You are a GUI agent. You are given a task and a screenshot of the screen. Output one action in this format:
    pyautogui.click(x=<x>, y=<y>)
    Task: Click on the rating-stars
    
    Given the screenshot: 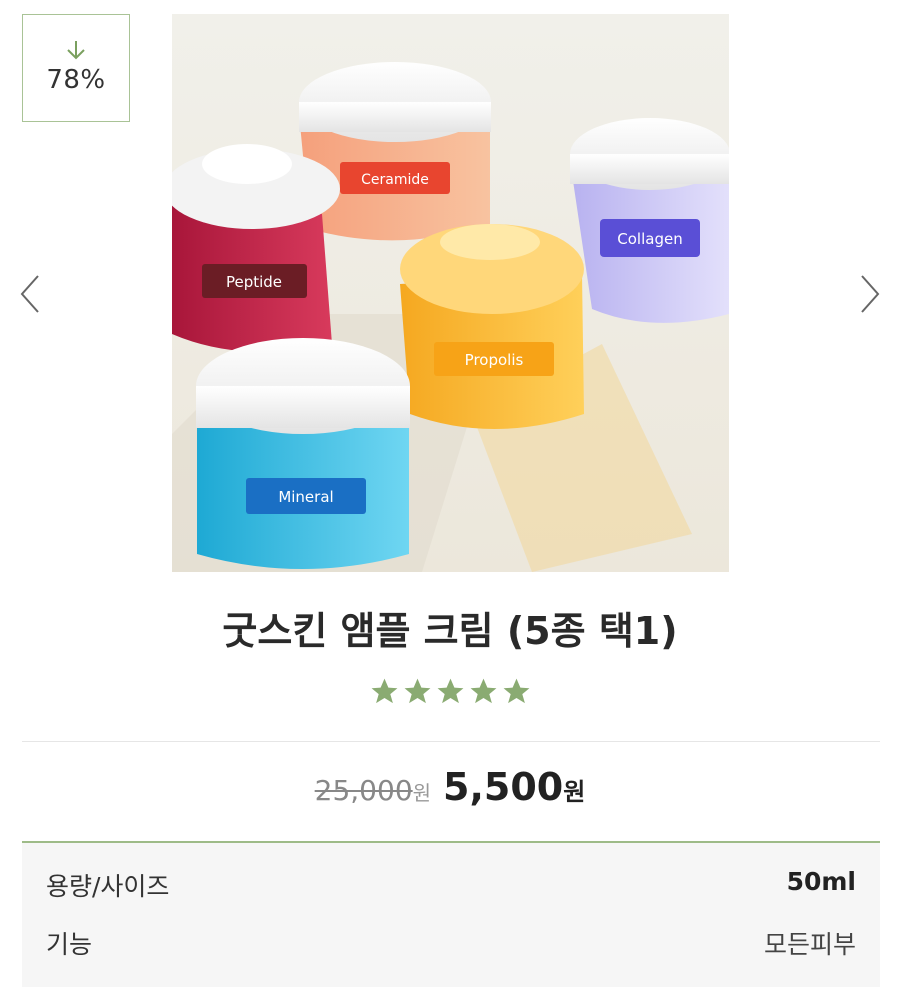 What is the action you would take?
    pyautogui.click(x=450, y=691)
    